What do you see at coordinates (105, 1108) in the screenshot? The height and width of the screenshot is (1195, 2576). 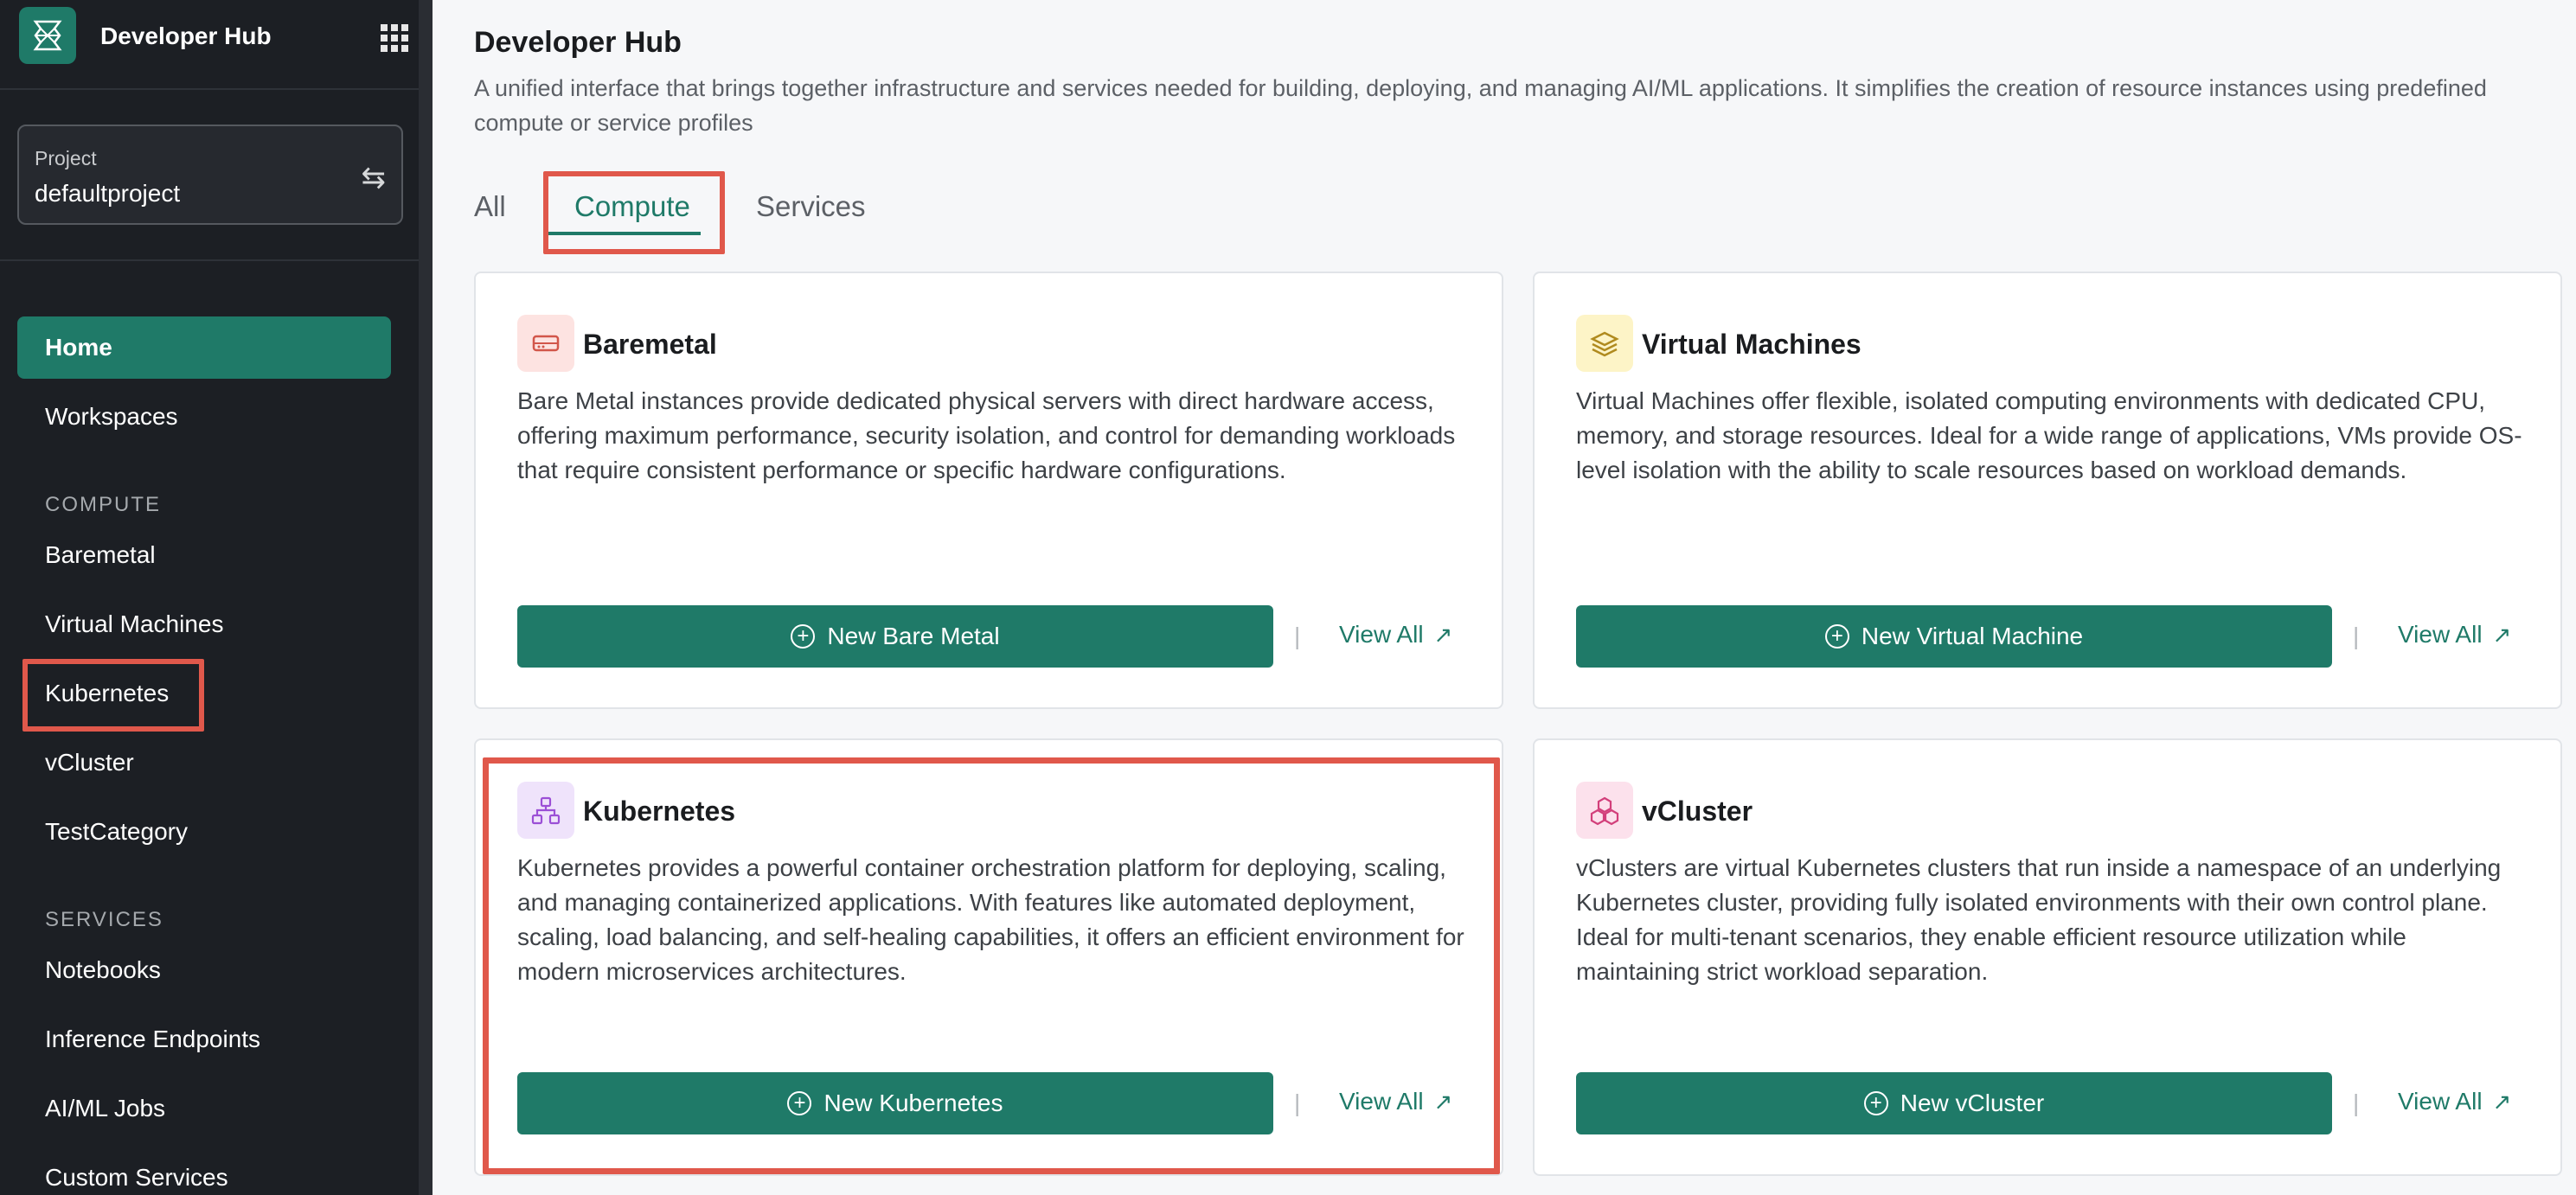 I see `sidebar-item-label: AI/ML Jobs` at bounding box center [105, 1108].